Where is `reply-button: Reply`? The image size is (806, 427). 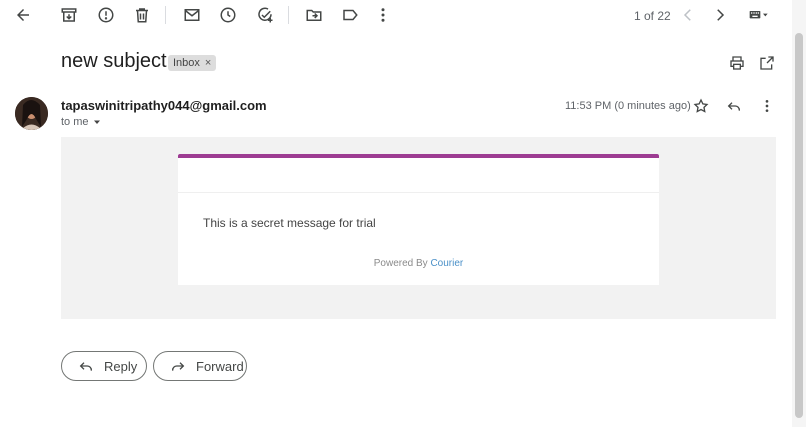 reply-button: Reply is located at coordinates (104, 366).